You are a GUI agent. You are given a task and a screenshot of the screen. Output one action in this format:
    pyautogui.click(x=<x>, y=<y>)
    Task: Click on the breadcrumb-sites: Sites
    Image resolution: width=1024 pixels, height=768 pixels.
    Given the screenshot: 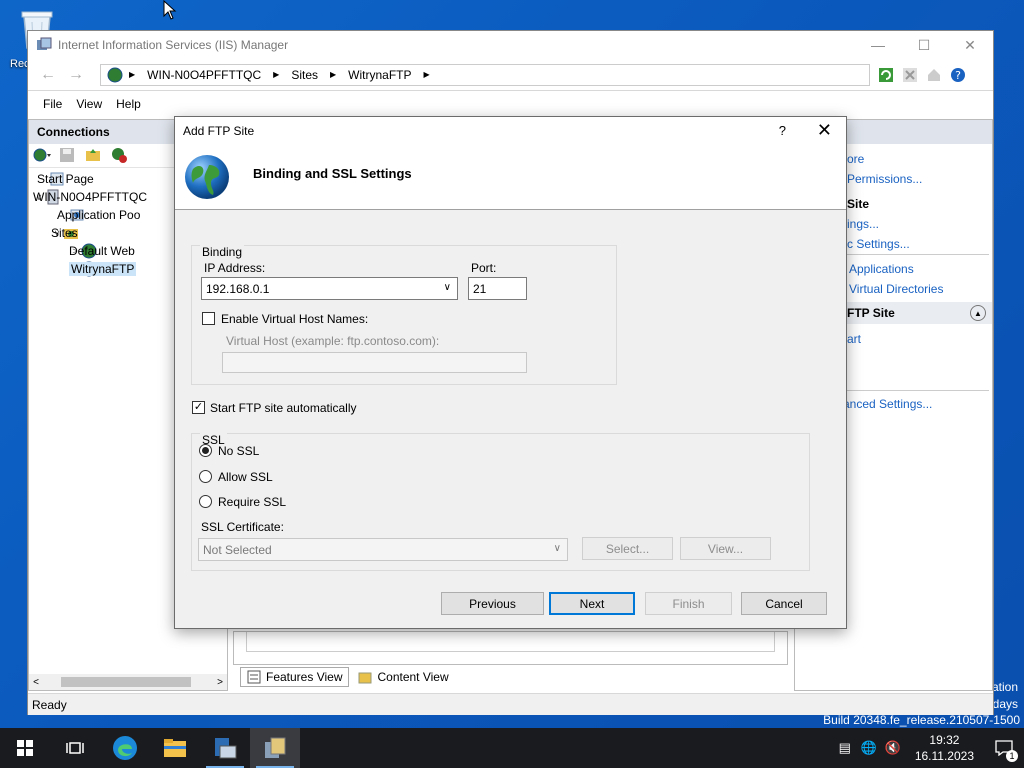 What is the action you would take?
    pyautogui.click(x=304, y=75)
    